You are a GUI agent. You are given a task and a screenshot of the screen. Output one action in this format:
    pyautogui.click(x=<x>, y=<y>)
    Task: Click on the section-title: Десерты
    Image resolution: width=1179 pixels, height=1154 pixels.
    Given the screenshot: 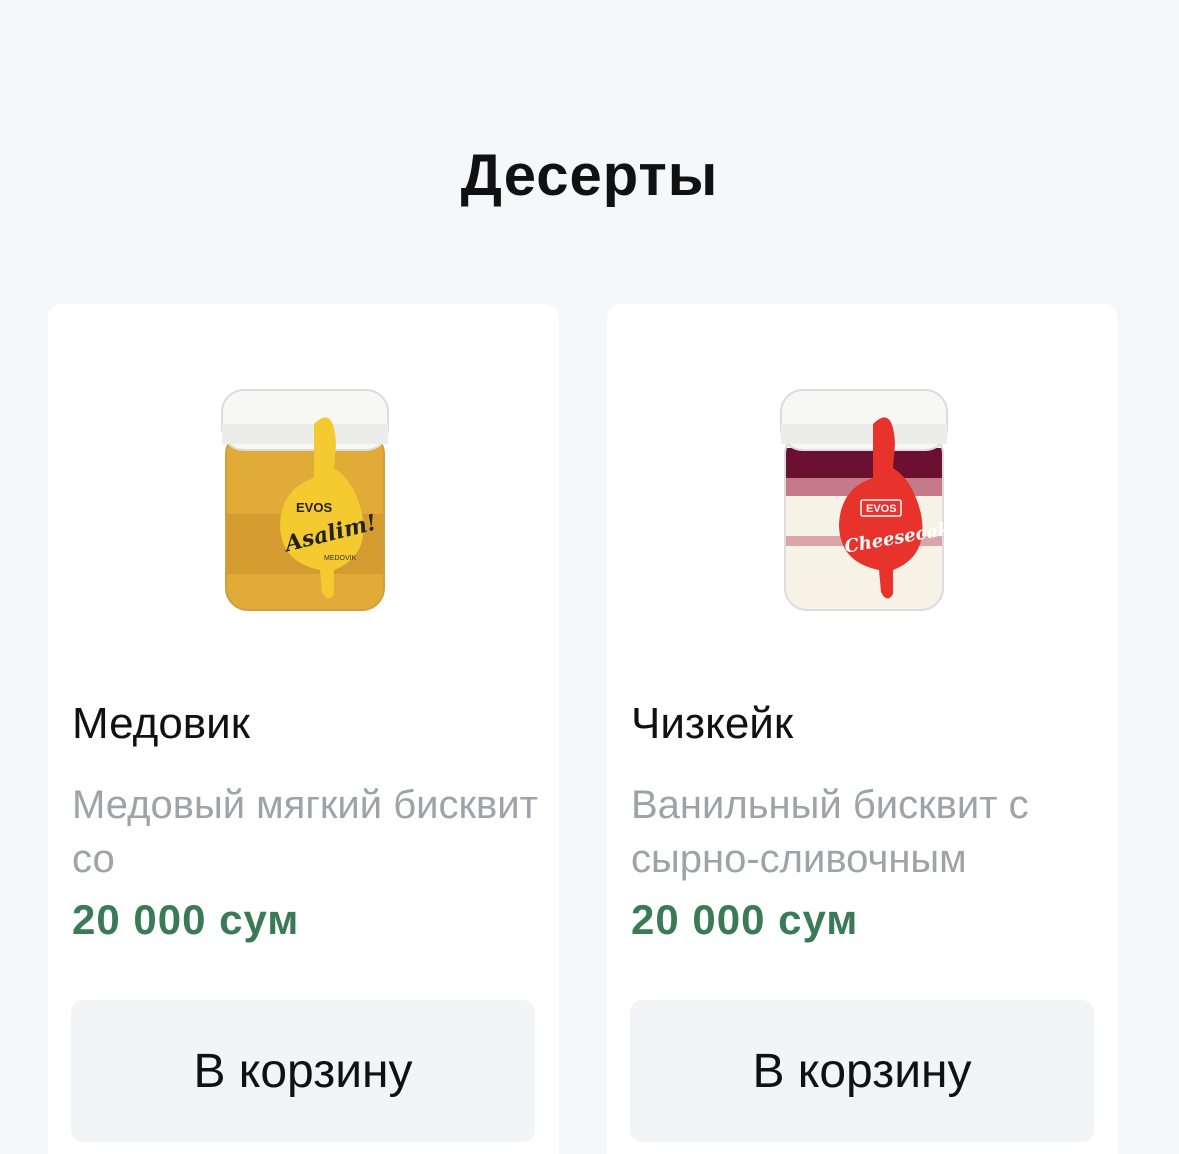 What is the action you would take?
    pyautogui.click(x=589, y=175)
    